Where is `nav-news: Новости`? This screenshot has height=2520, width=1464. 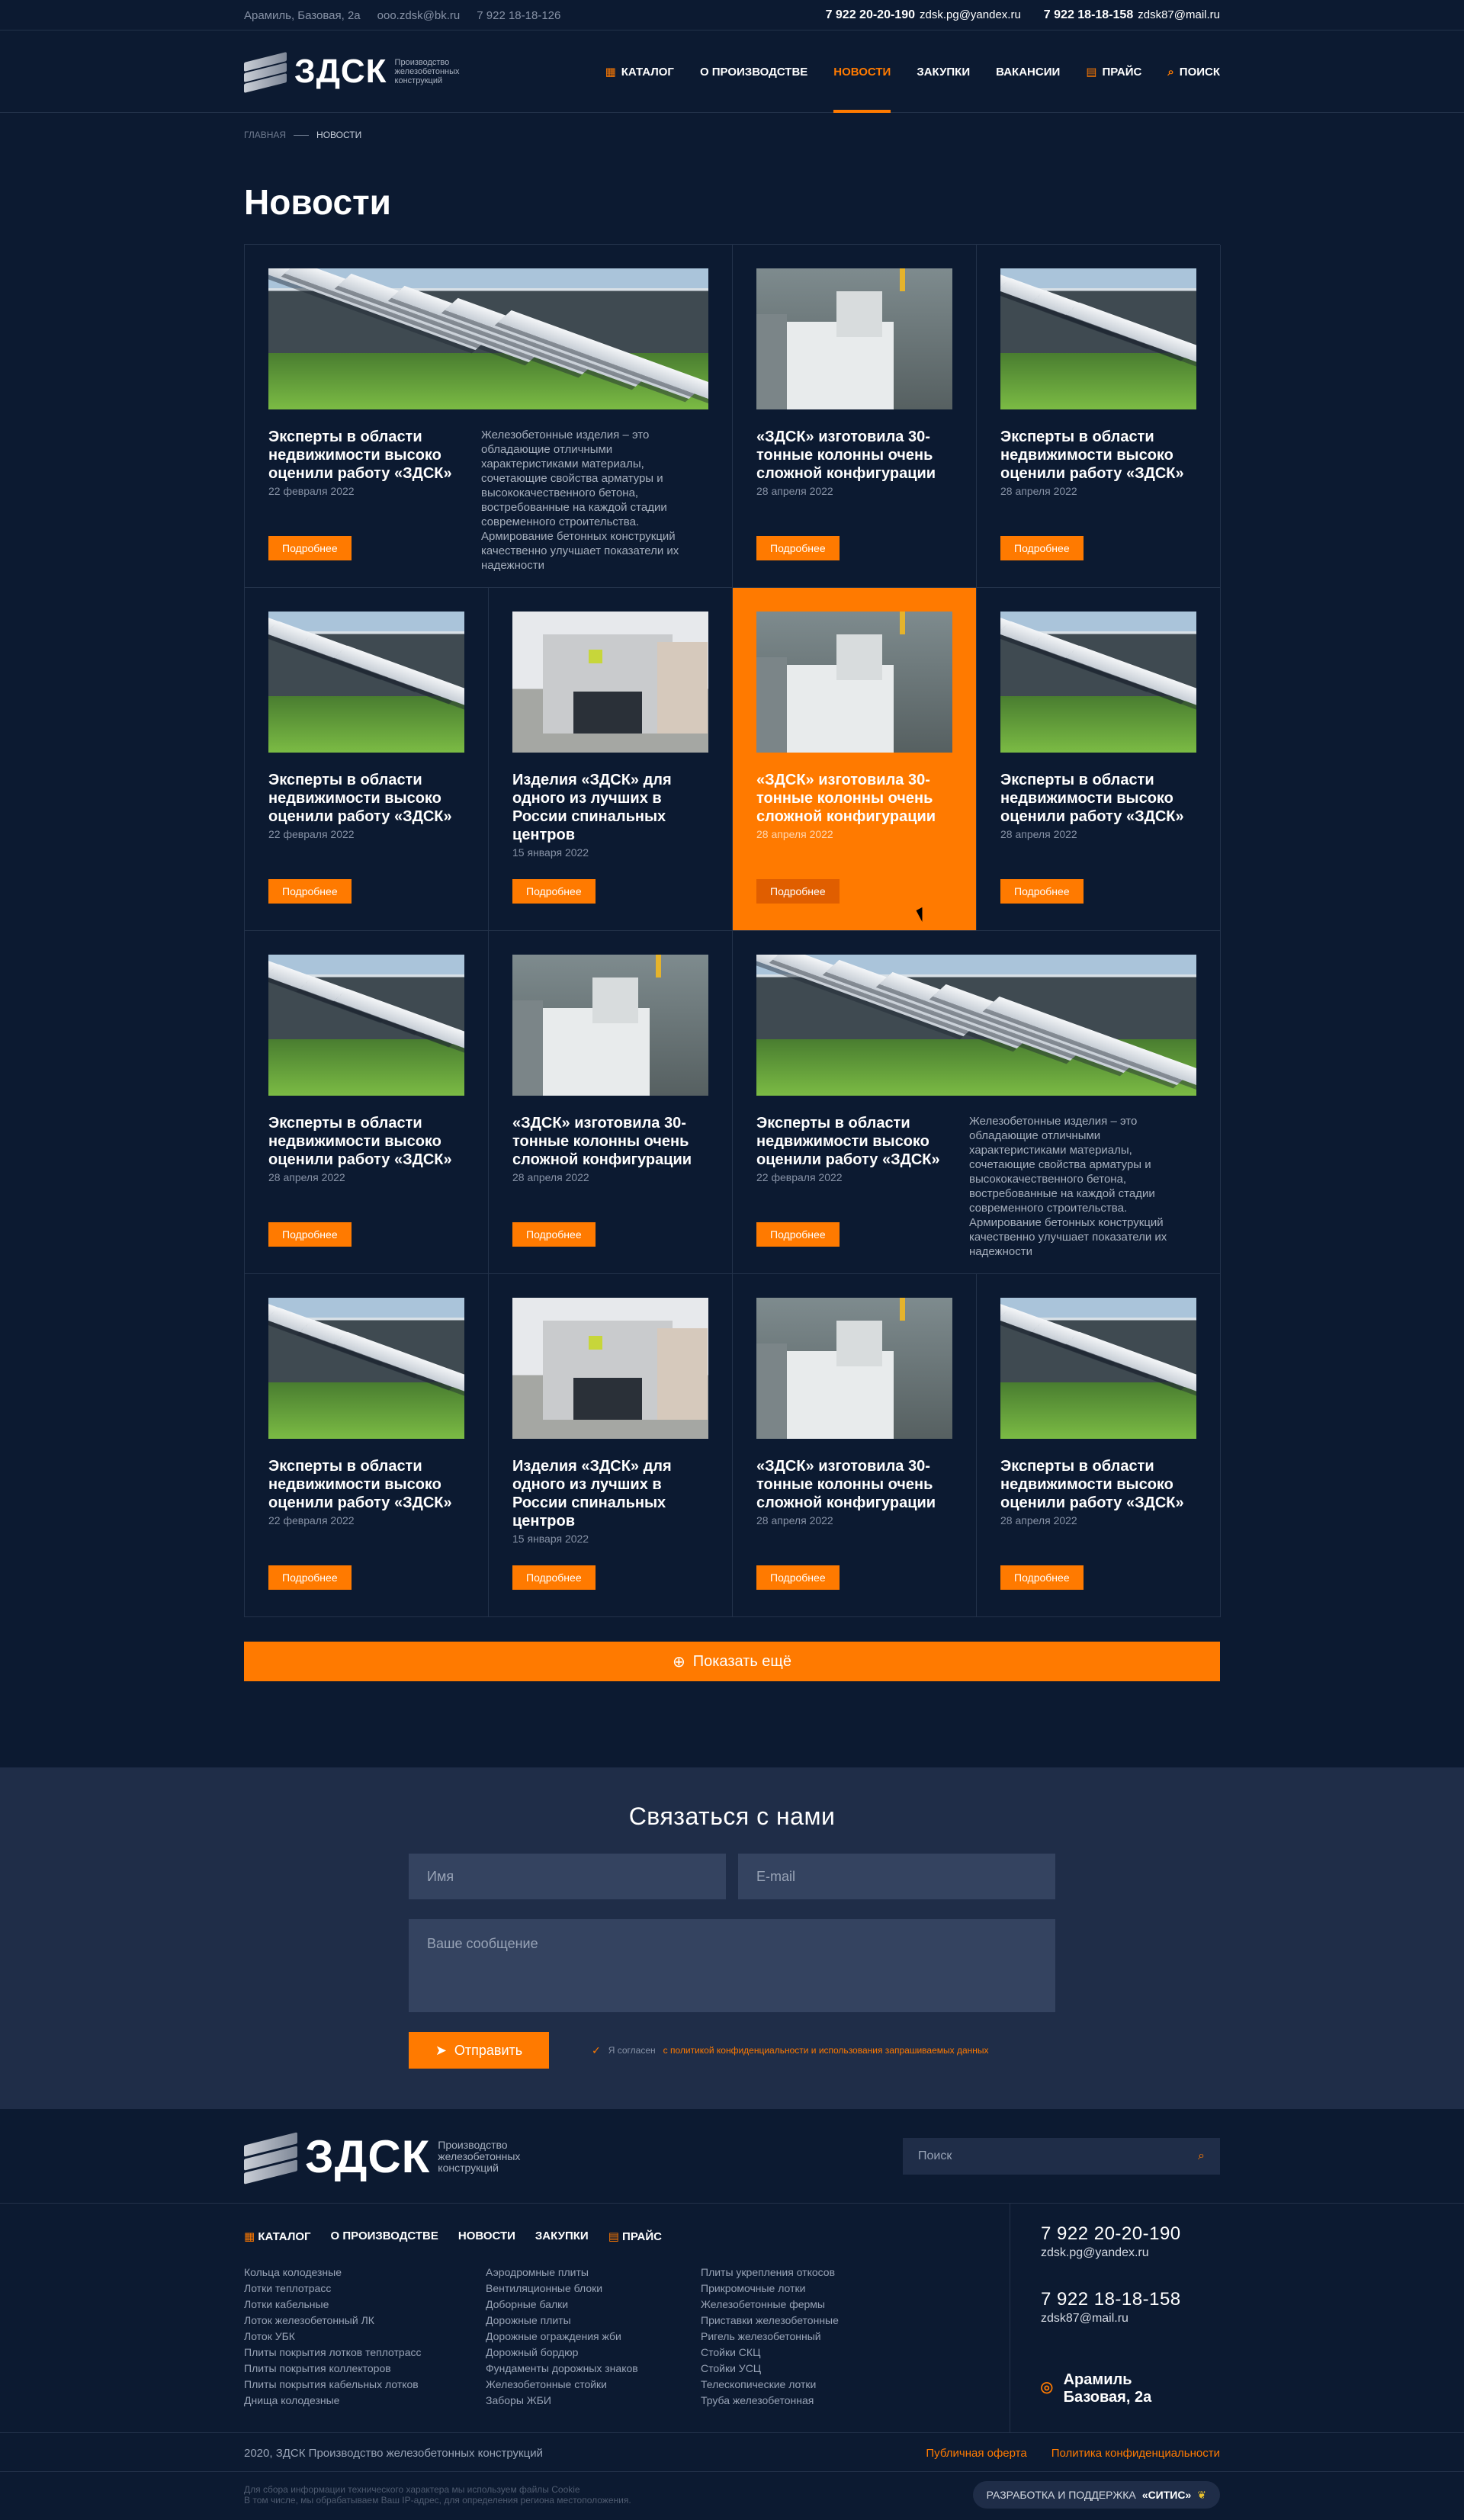
nav-news: Новости is located at coordinates (862, 71).